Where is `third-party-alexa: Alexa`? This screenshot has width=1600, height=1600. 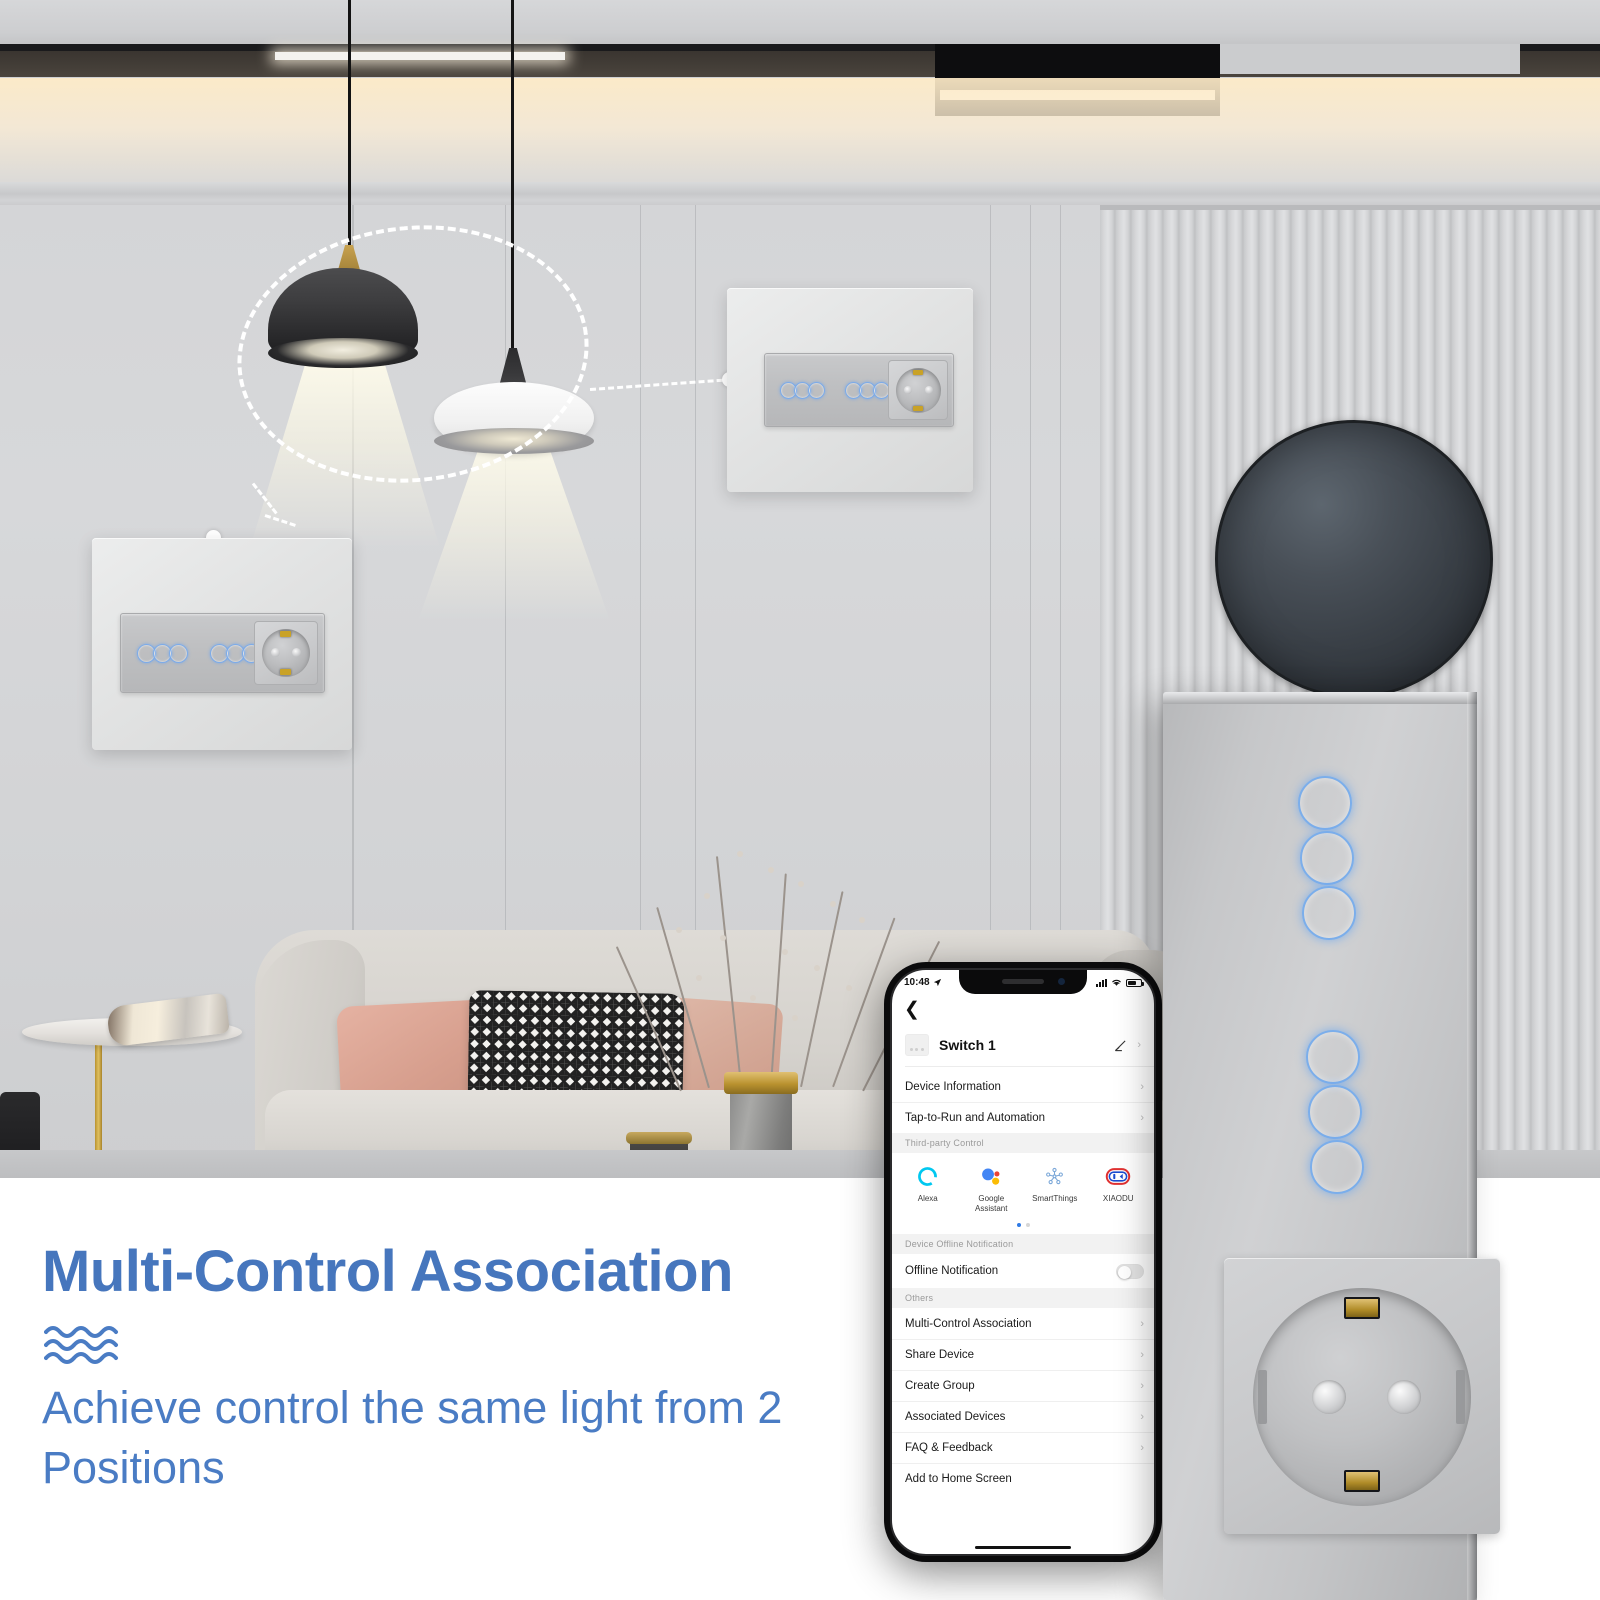 third-party-alexa: Alexa is located at coordinates (928, 1183).